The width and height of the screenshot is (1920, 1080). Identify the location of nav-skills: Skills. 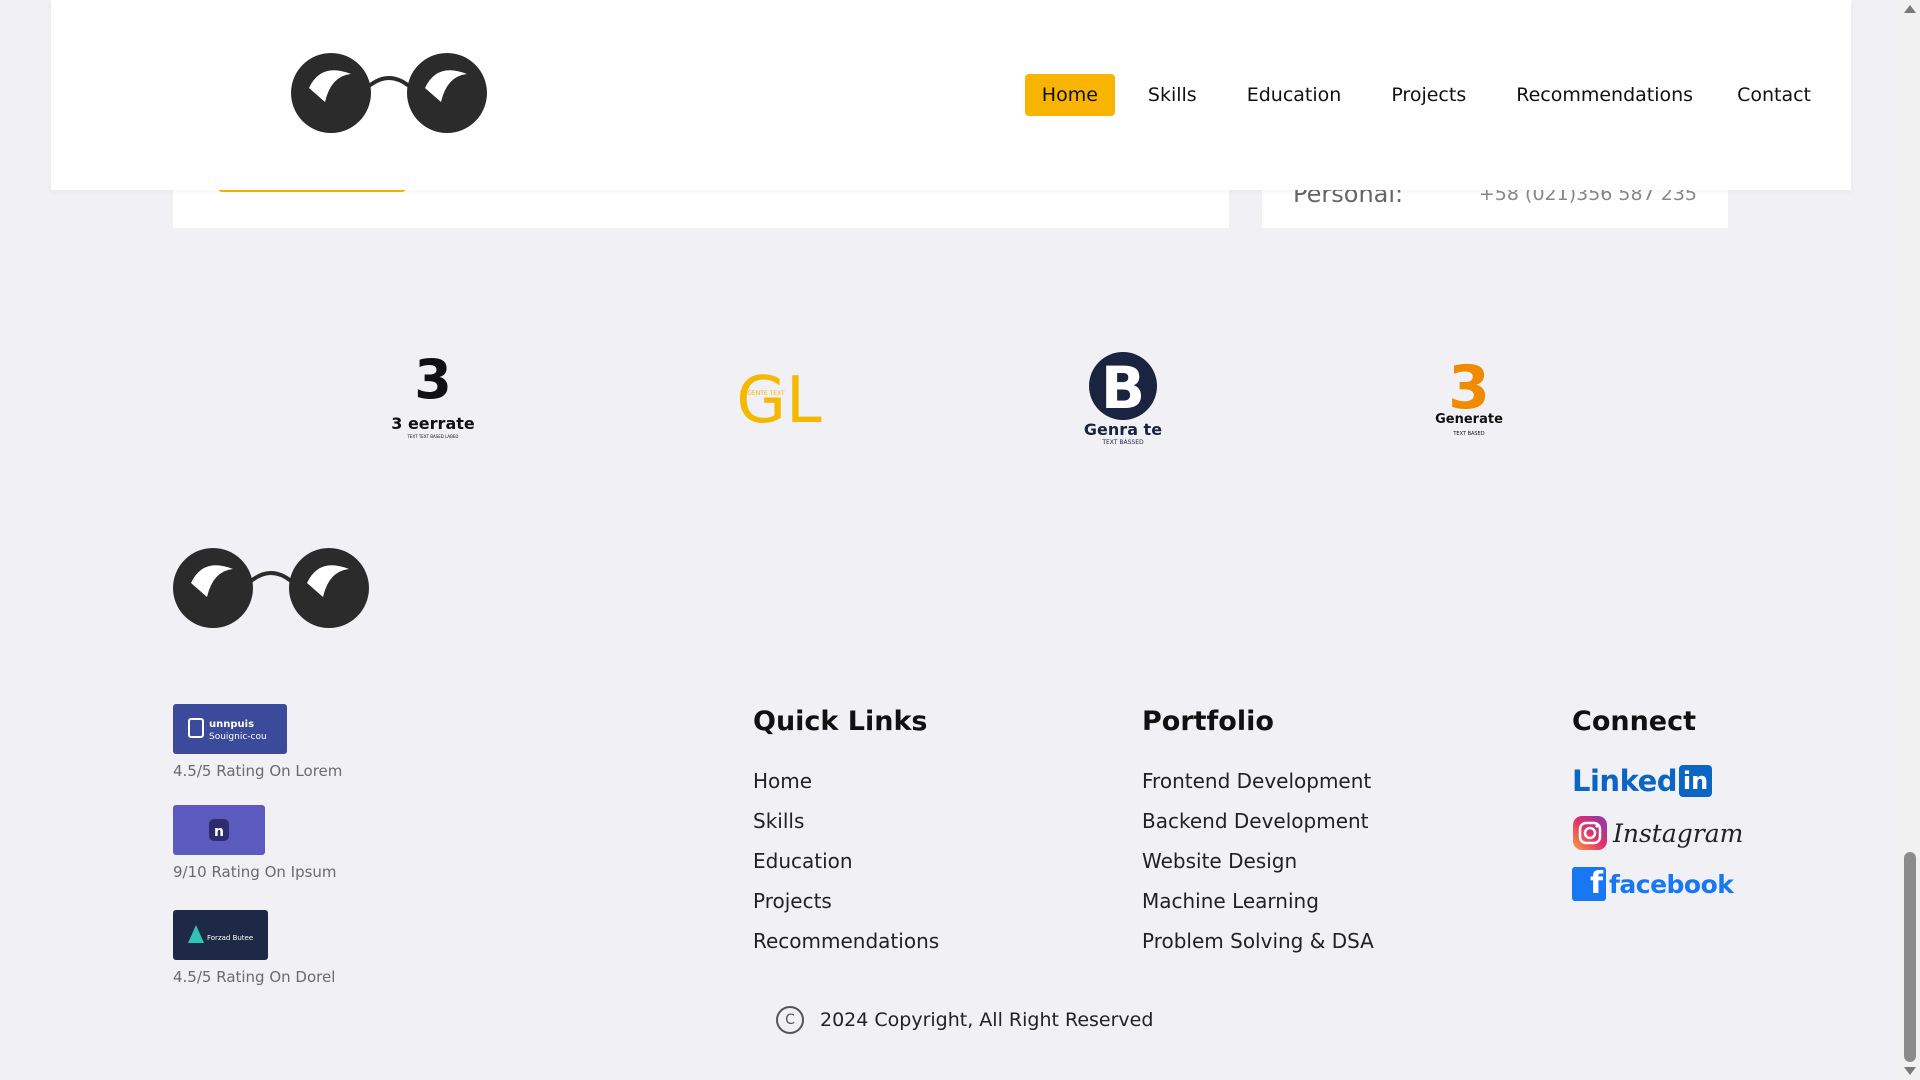
(1172, 95).